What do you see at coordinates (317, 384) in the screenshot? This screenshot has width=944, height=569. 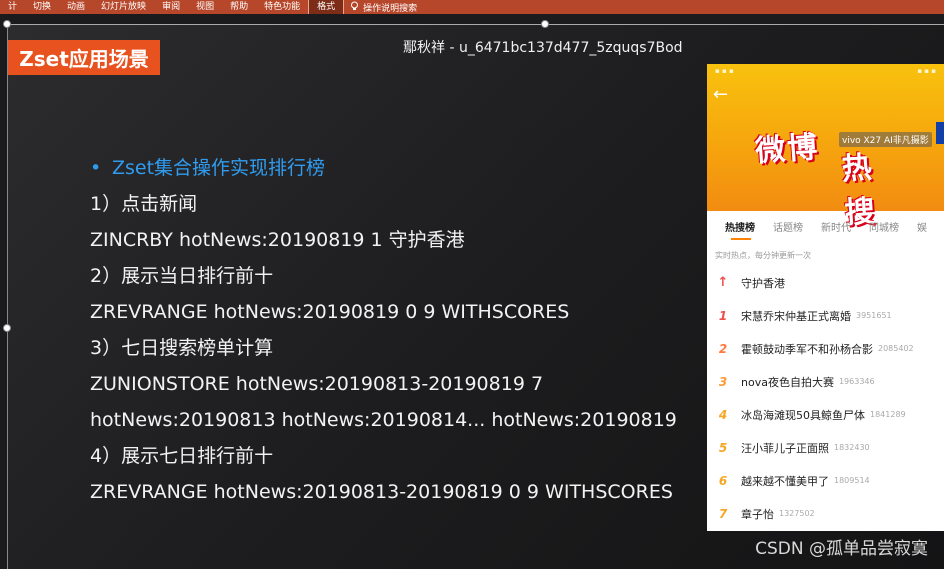 I see `content-line: ZUNIONSTORE hotNews:20190813-20190819 7` at bounding box center [317, 384].